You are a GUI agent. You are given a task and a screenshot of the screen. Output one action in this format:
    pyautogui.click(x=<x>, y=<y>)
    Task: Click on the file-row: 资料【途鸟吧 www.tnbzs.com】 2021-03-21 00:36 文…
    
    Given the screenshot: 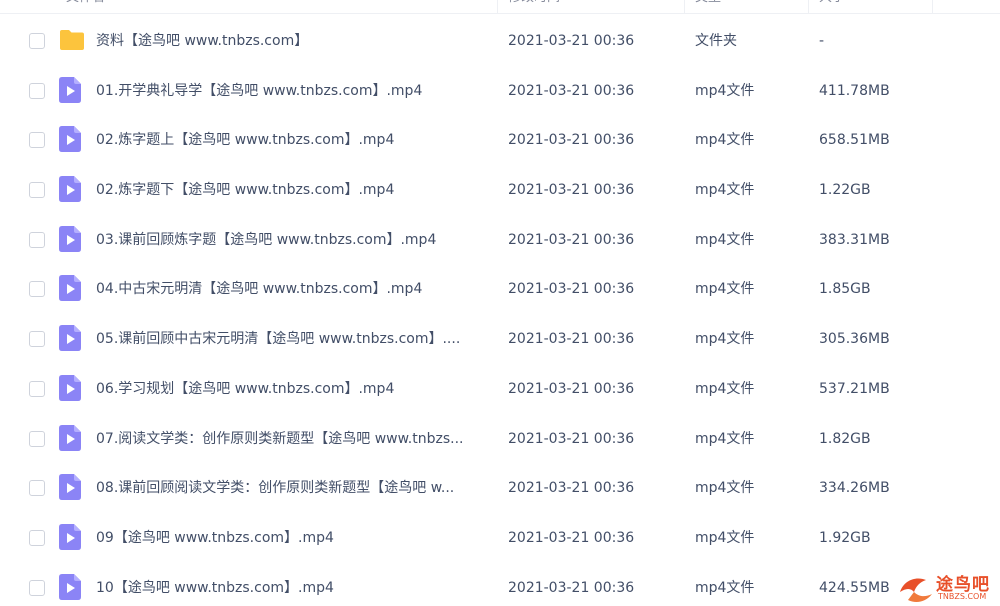 What is the action you would take?
    pyautogui.click(x=507, y=41)
    